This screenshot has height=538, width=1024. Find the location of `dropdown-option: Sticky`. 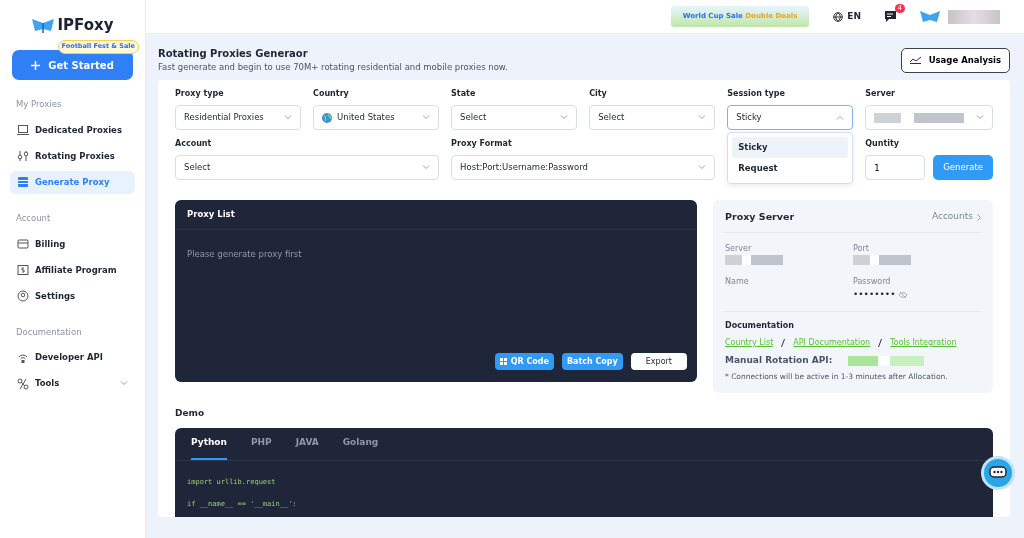

dropdown-option: Sticky is located at coordinates (790, 147).